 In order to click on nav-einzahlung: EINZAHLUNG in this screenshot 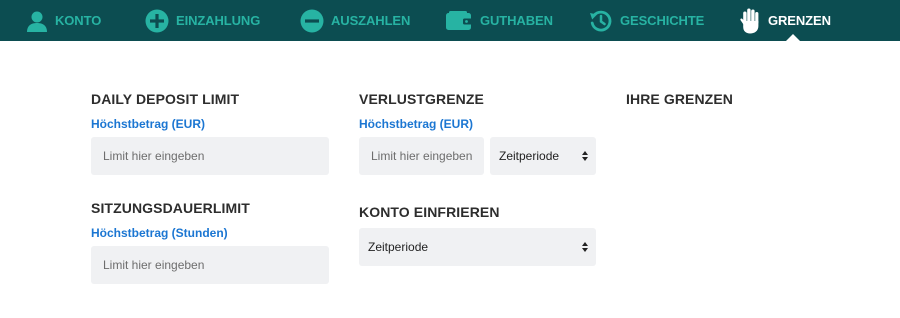, I will do `click(202, 20)`.